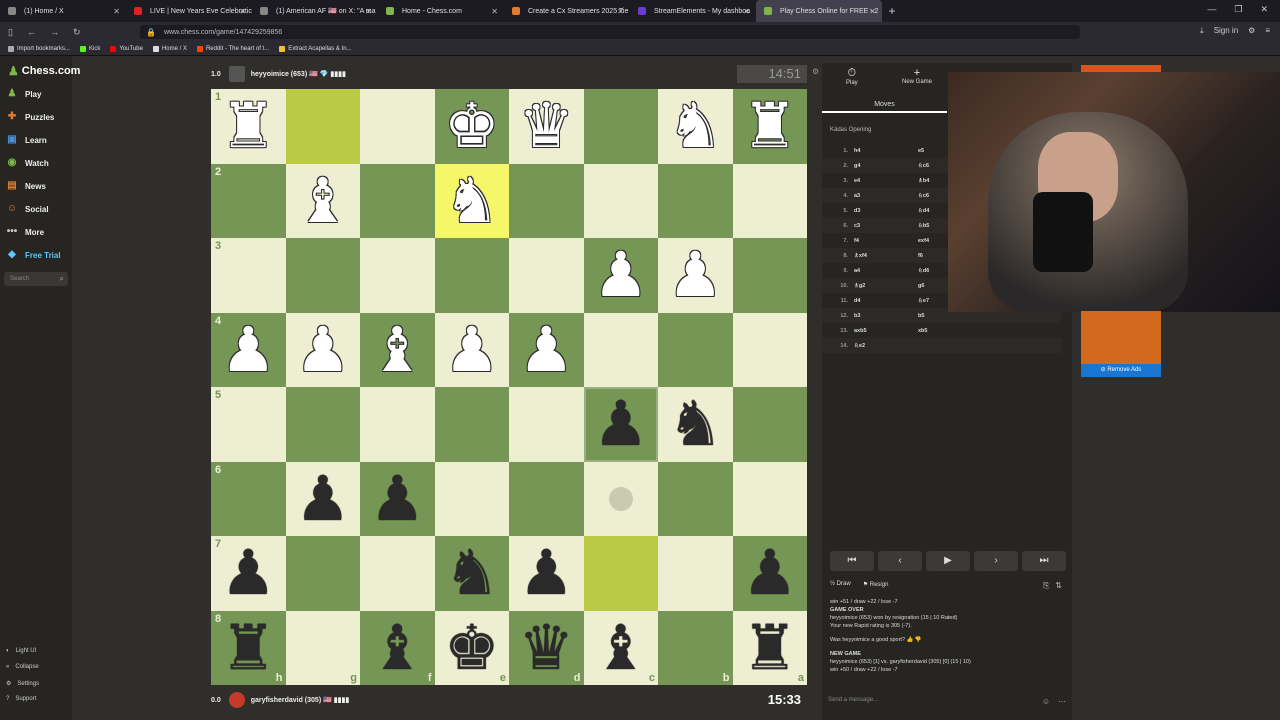 The height and width of the screenshot is (720, 1280). Describe the element at coordinates (189, 11) in the screenshot. I see `browser-tab: LIVE | New Years Eve Celebratic ✕` at that location.